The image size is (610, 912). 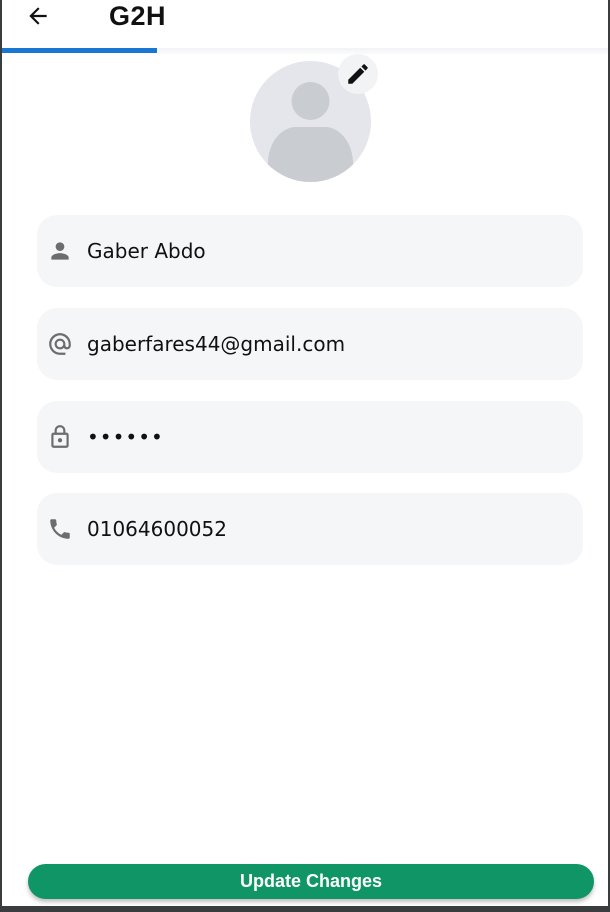 I want to click on edit-avatar-button, so click(x=358, y=74).